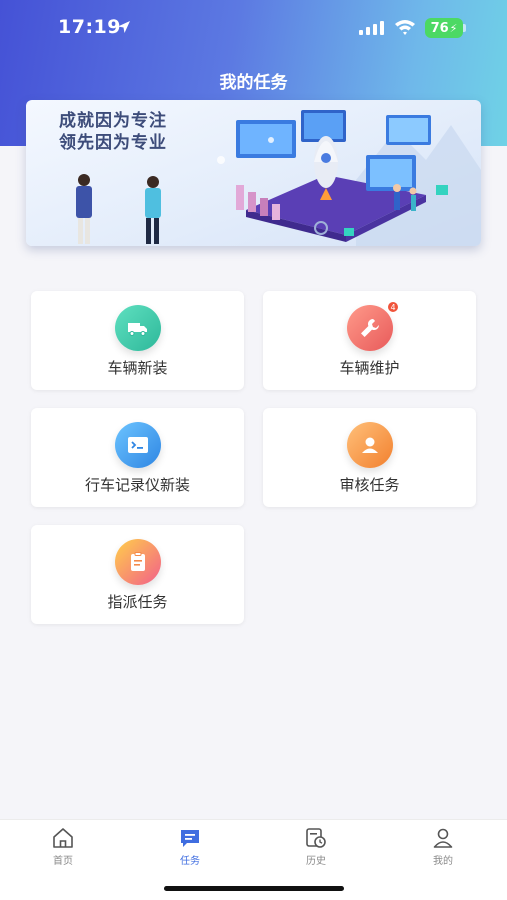 This screenshot has width=507, height=900. What do you see at coordinates (137, 602) in the screenshot?
I see `task-card-label: 指派任务` at bounding box center [137, 602].